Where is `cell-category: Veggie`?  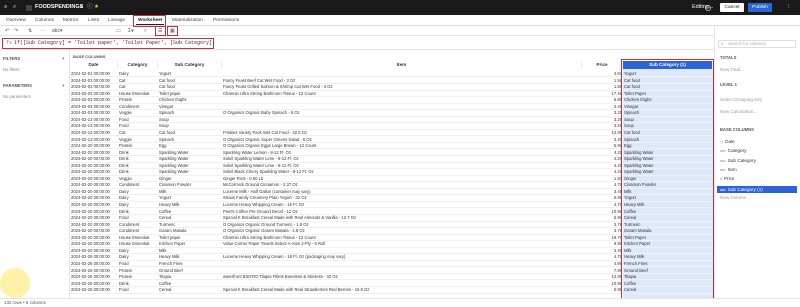
cell-category: Veggie is located at coordinates (138, 139).